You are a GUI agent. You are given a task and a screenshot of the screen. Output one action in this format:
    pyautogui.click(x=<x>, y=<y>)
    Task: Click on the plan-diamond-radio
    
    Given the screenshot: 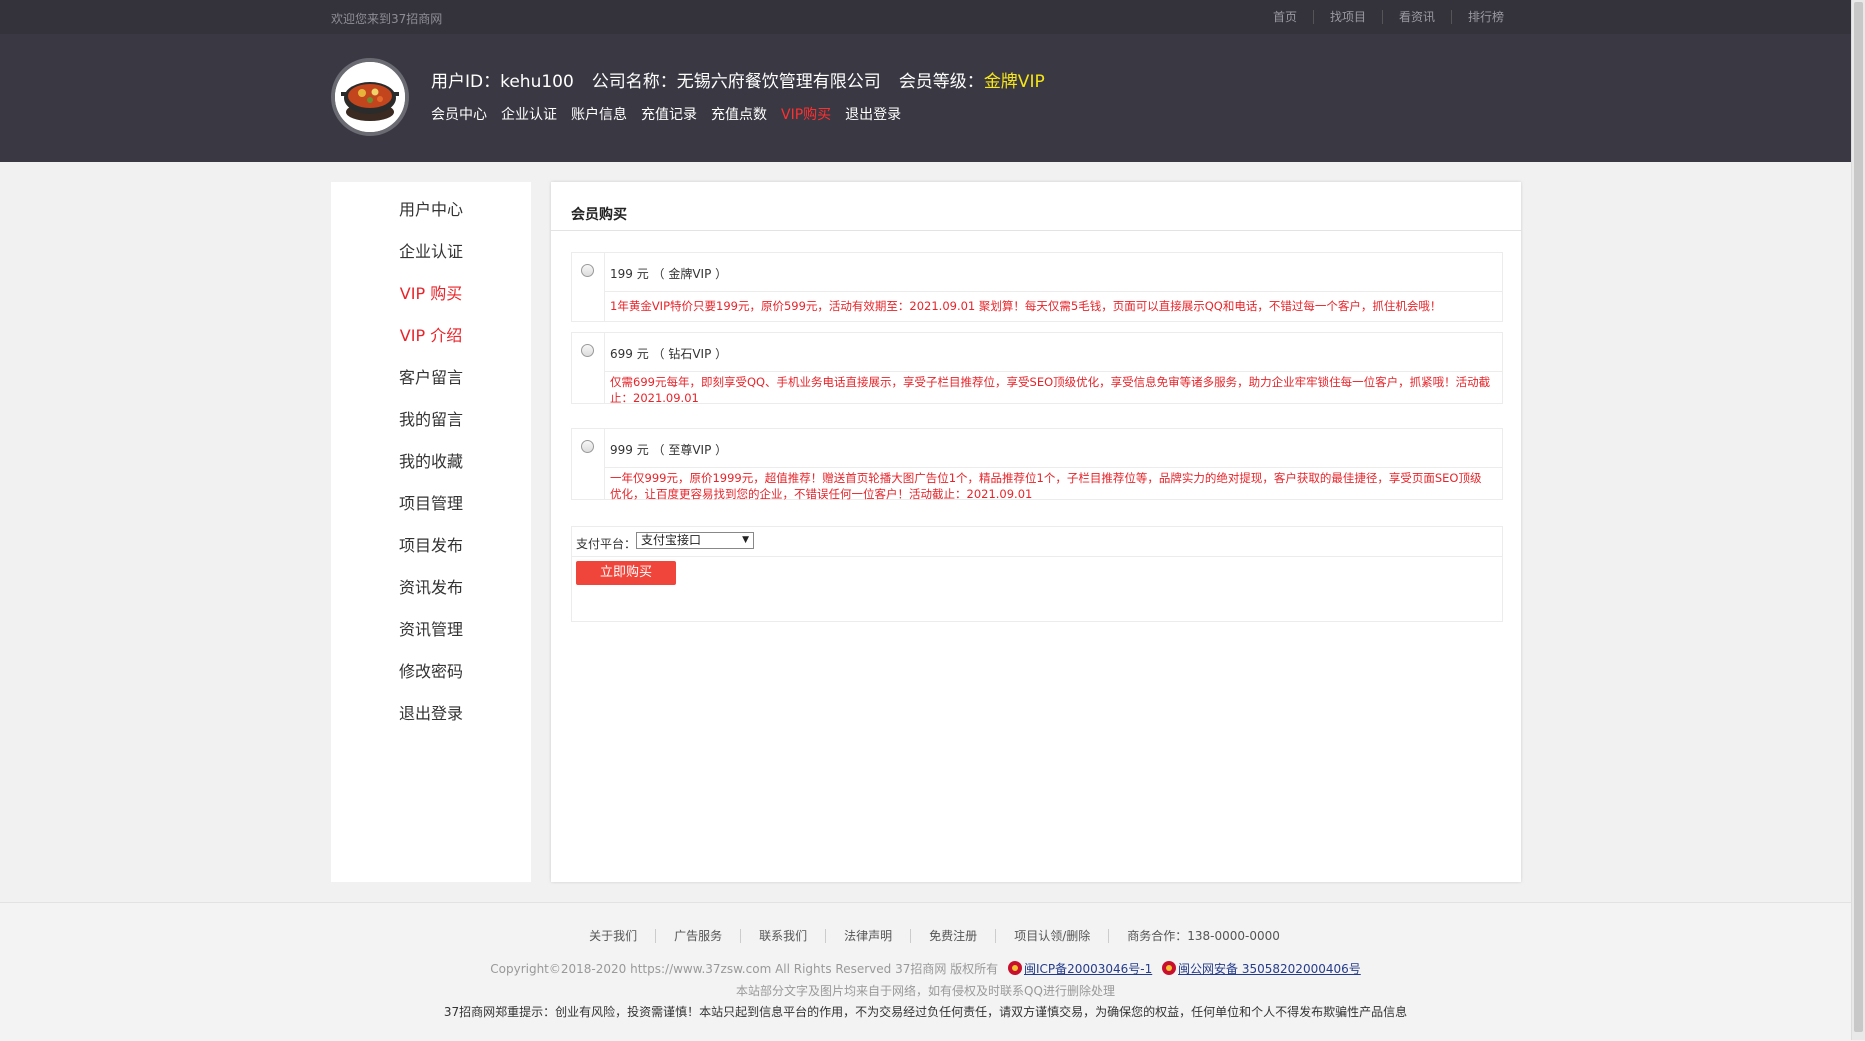 What is the action you would take?
    pyautogui.click(x=587, y=350)
    